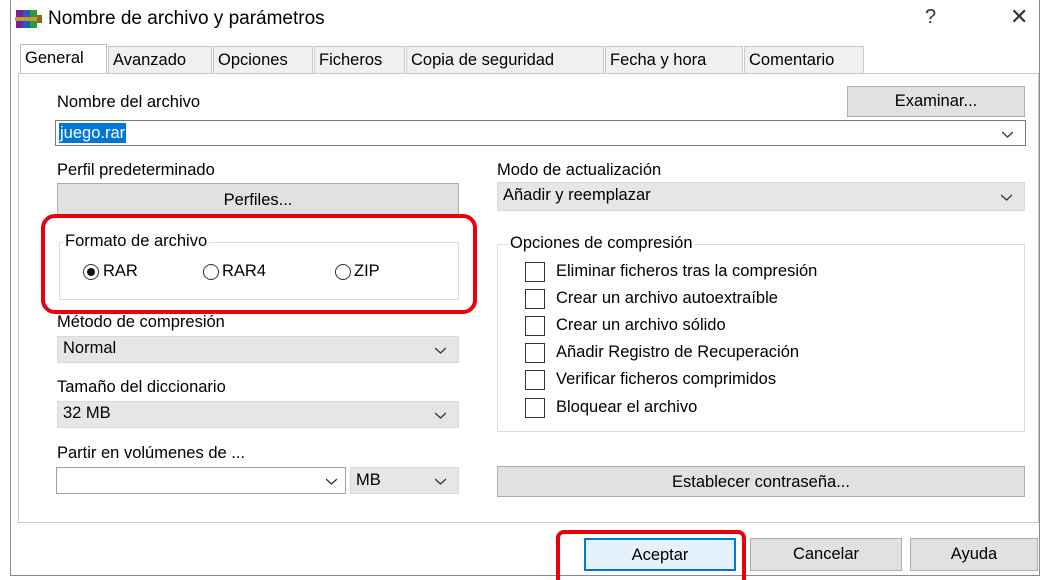 This screenshot has height=580, width=1051. Describe the element at coordinates (674, 59) in the screenshot. I see `tab-date-time: Fecha y hora` at that location.